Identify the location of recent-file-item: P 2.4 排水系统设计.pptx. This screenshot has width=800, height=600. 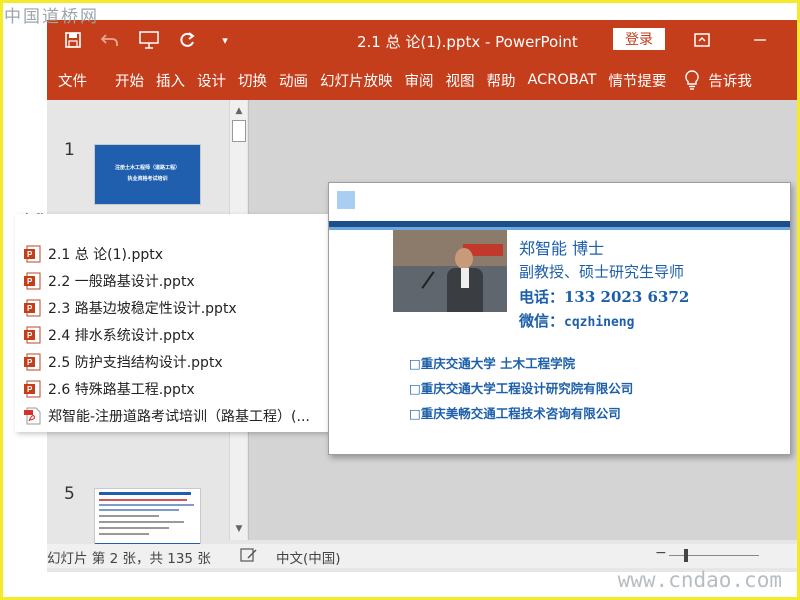
(172, 334).